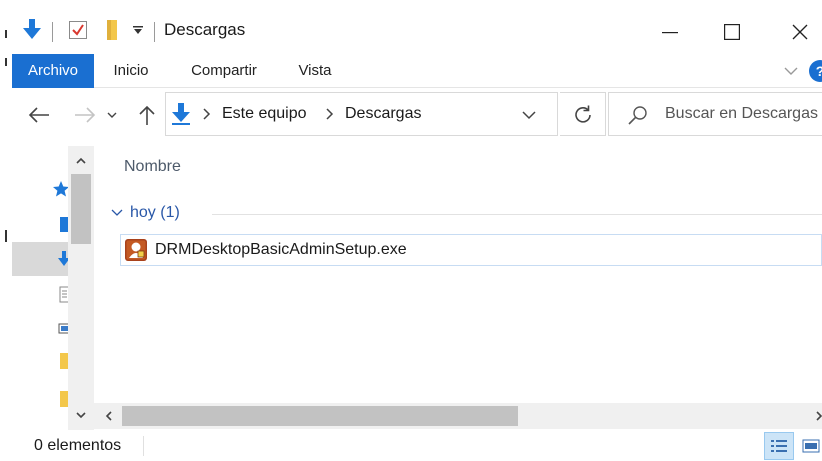  I want to click on item-count: 0 elementos, so click(78, 445).